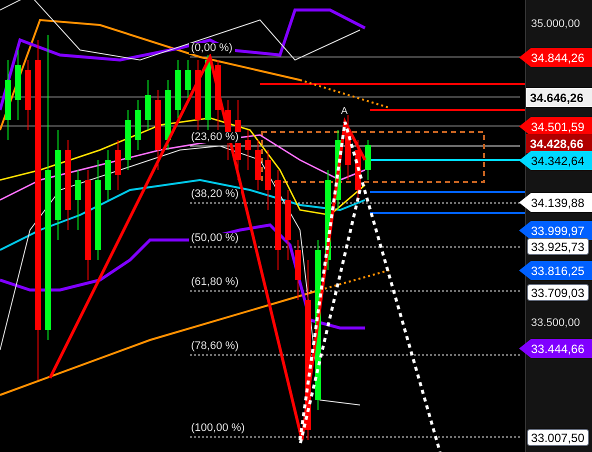  I want to click on peak-label: A, so click(344, 112).